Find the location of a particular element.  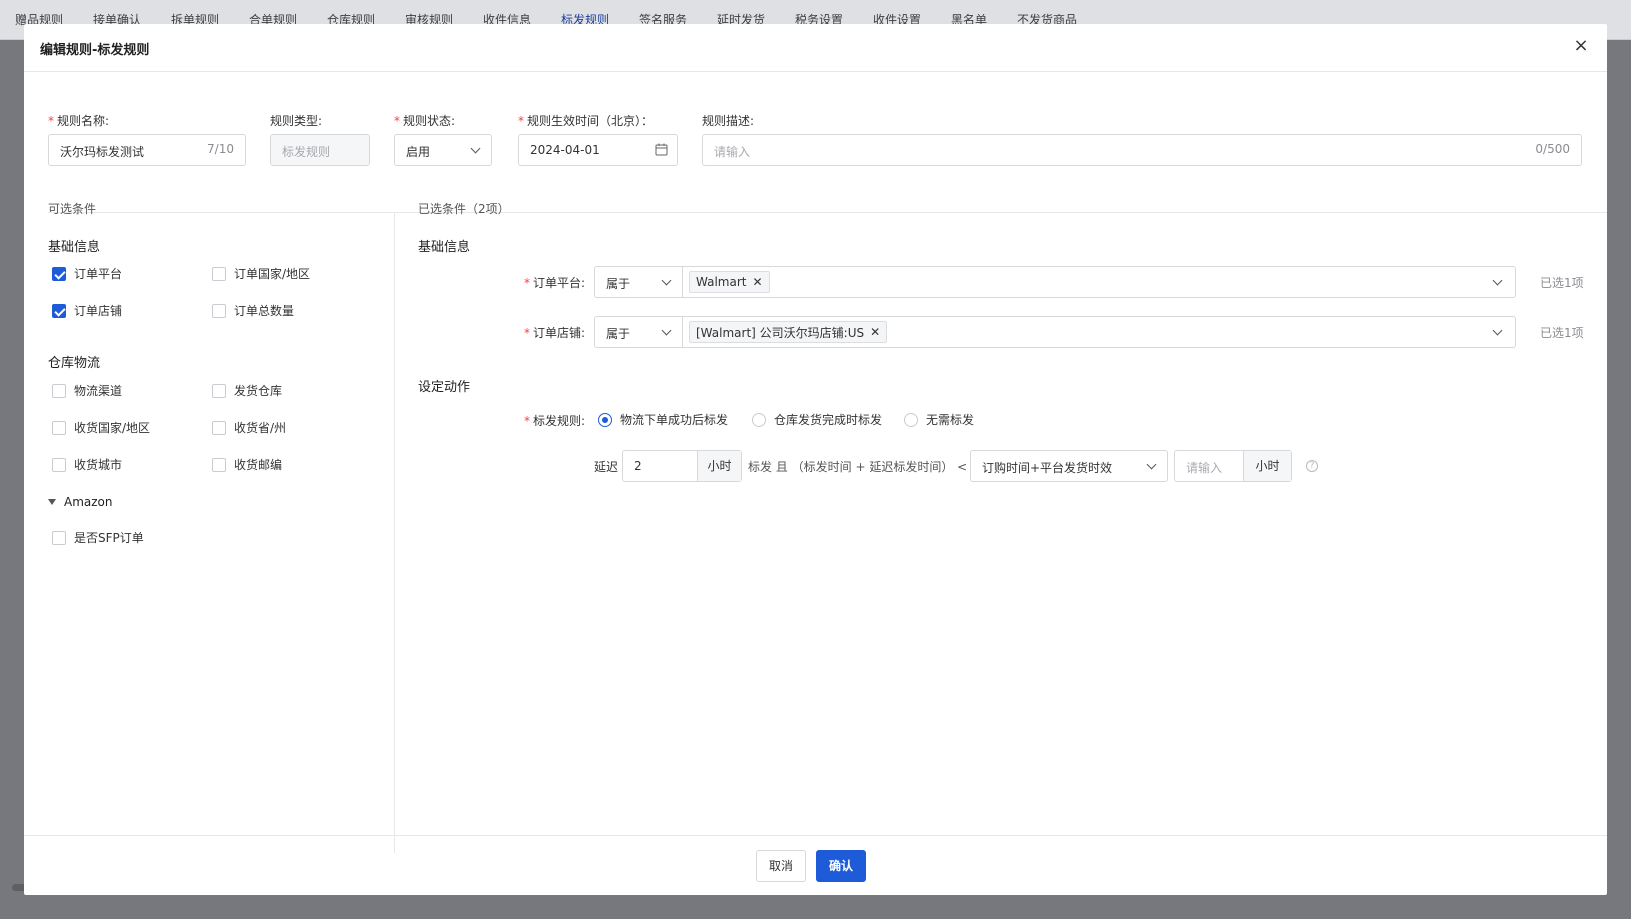

modal-header: 编辑规则-标发规则 × is located at coordinates (815, 48).